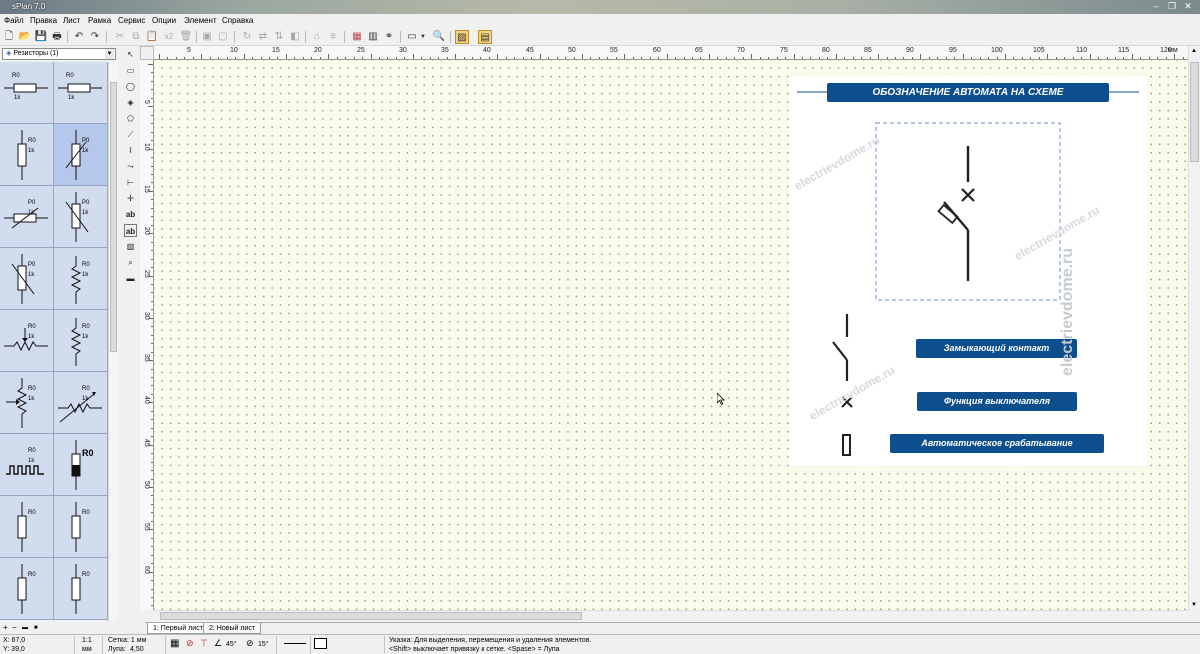  I want to click on library-edit-icon: ▬, so click(25, 628).